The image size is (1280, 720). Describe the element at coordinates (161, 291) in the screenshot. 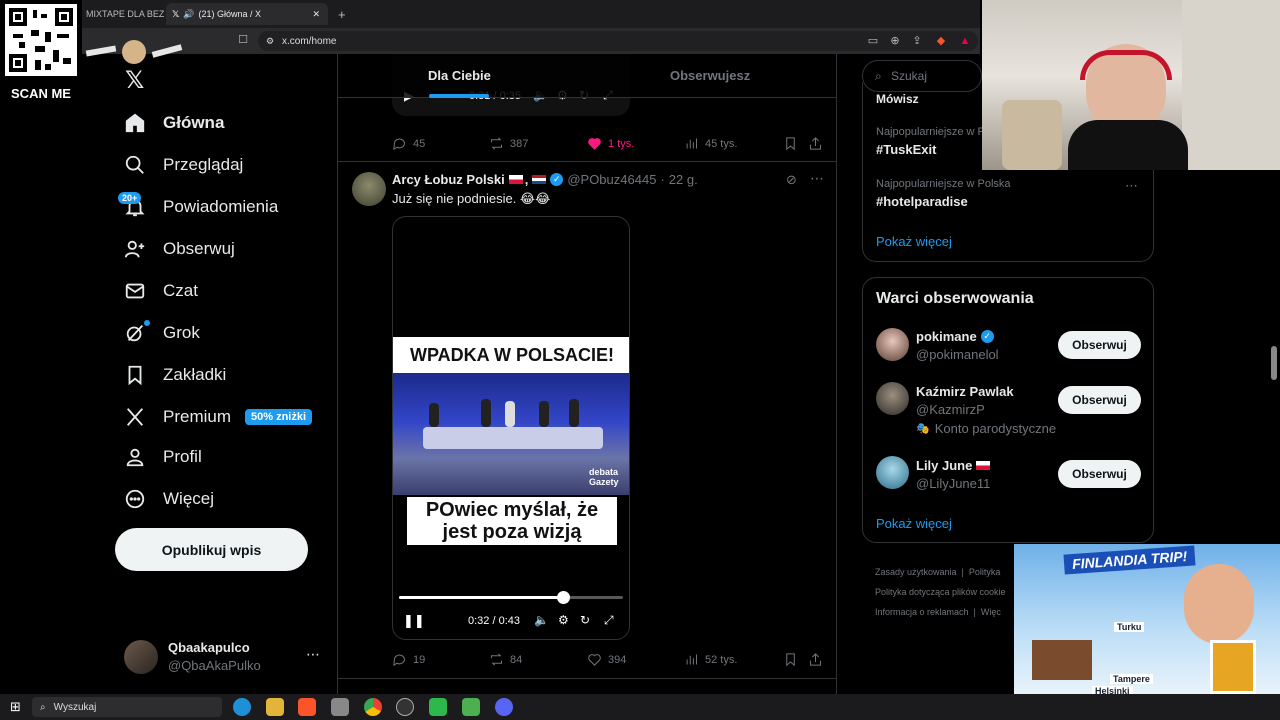

I see `nav-chat: Czat` at that location.